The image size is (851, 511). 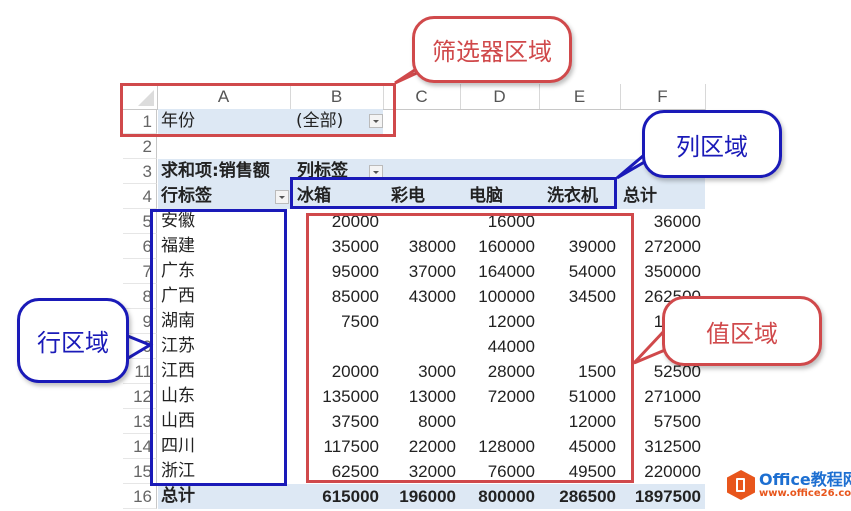 What do you see at coordinates (805, 479) in the screenshot?
I see `watermark-brand: Office教程网` at bounding box center [805, 479].